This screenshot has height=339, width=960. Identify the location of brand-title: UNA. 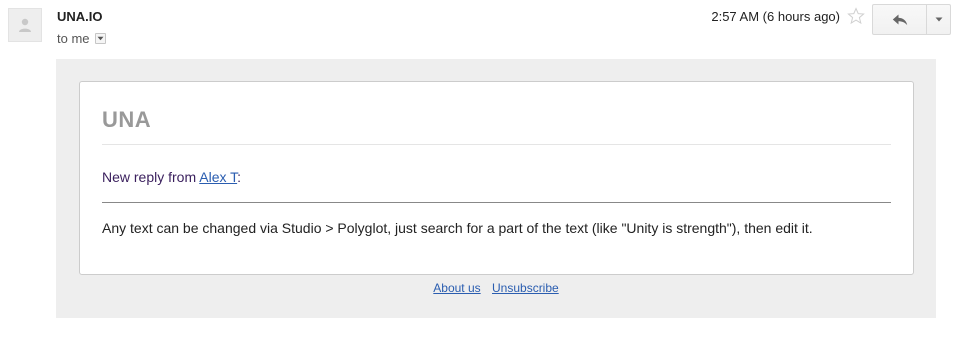
(127, 119).